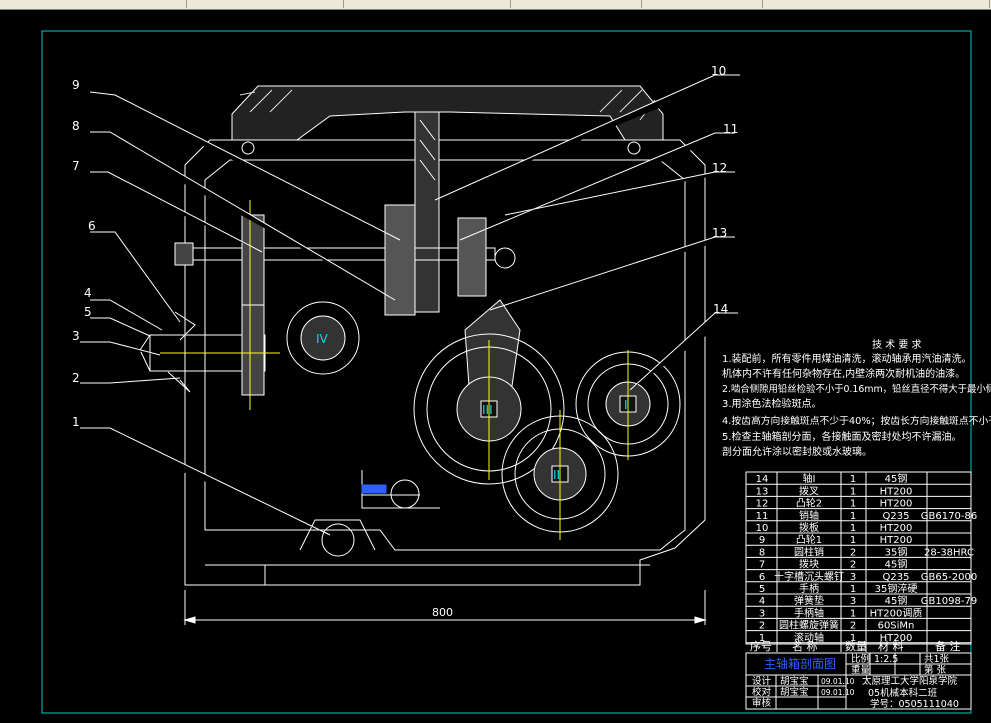  I want to click on callout-1: 1, so click(76, 422).